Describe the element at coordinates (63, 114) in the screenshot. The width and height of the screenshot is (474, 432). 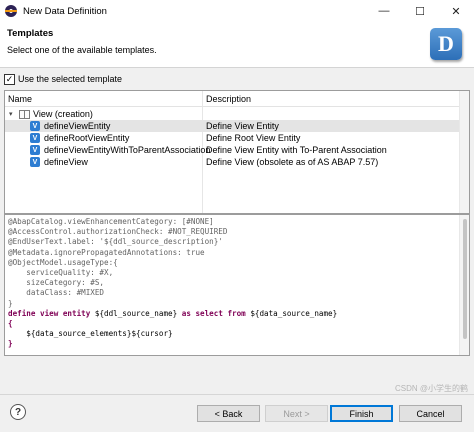
I see `row-name-label: View (creation)` at that location.